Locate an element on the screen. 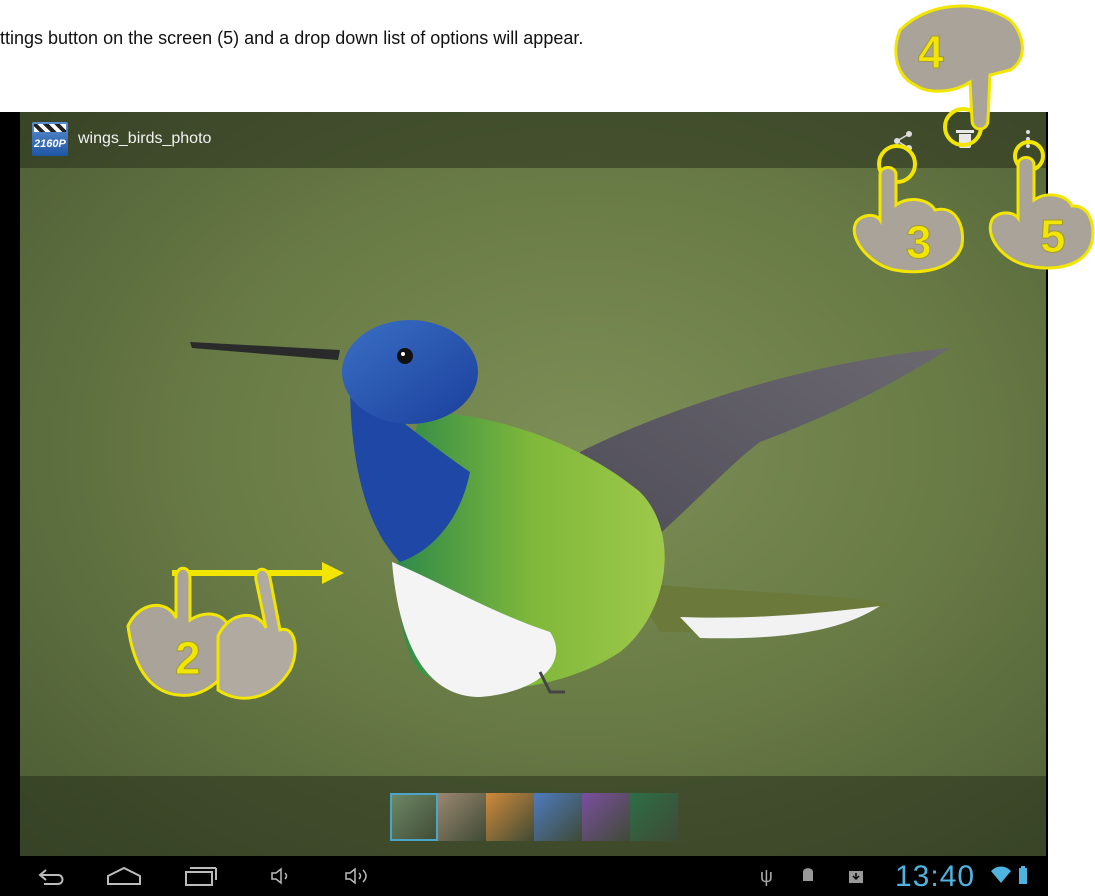 The image size is (1095, 896). thumbnail-lovebirds is located at coordinates (510, 817).